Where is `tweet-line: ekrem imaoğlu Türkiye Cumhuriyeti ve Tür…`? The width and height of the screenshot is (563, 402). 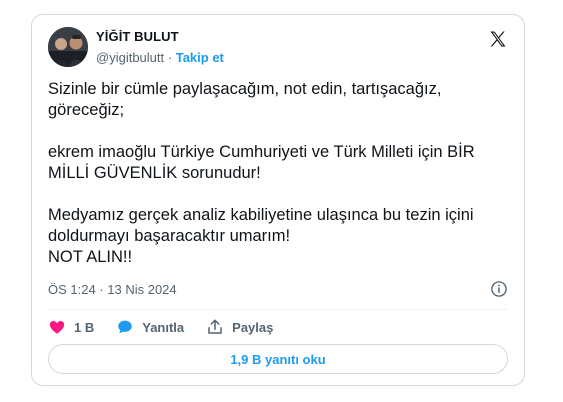 tweet-line: ekrem imaoğlu Türkiye Cumhuriyeti ve Tür… is located at coordinates (261, 152).